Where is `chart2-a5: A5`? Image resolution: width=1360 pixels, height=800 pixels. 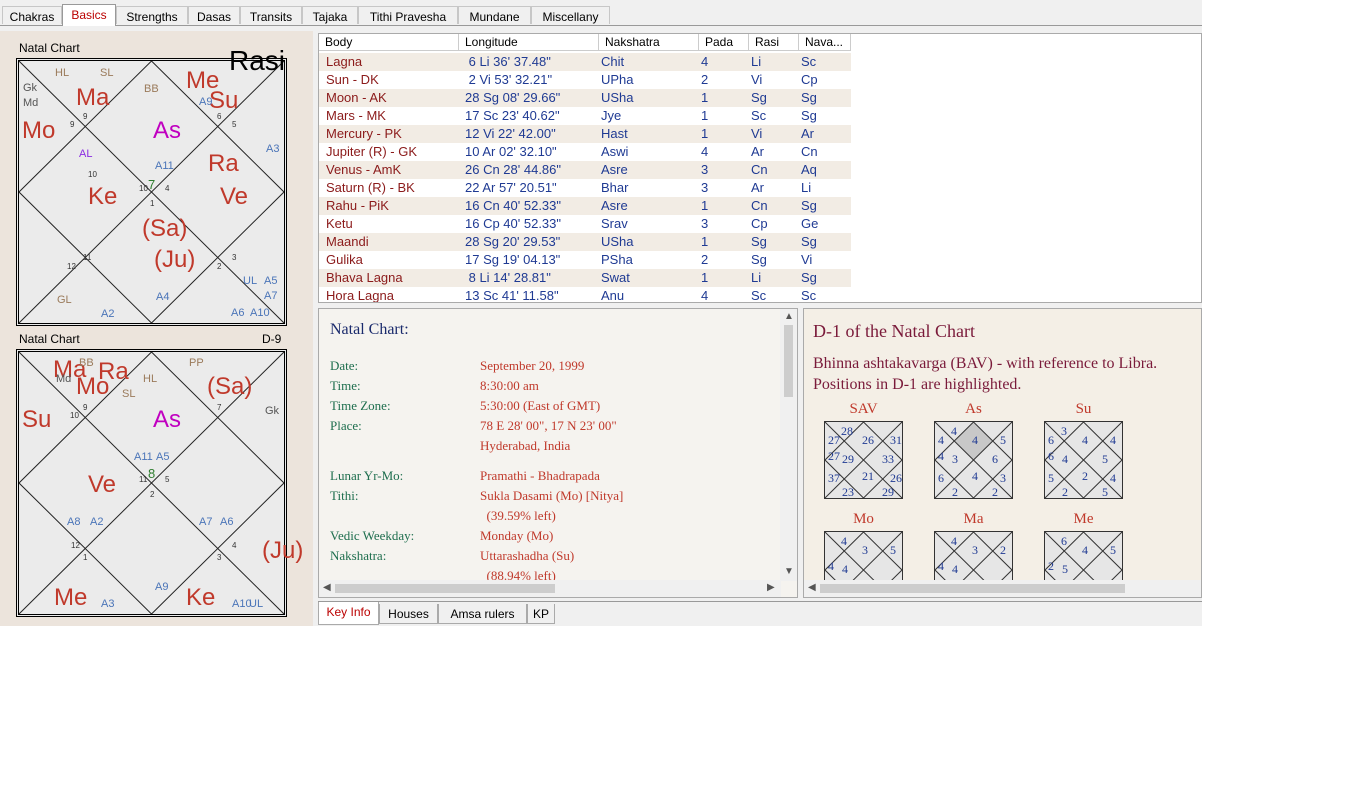
chart2-a5: A5 is located at coordinates (163, 457).